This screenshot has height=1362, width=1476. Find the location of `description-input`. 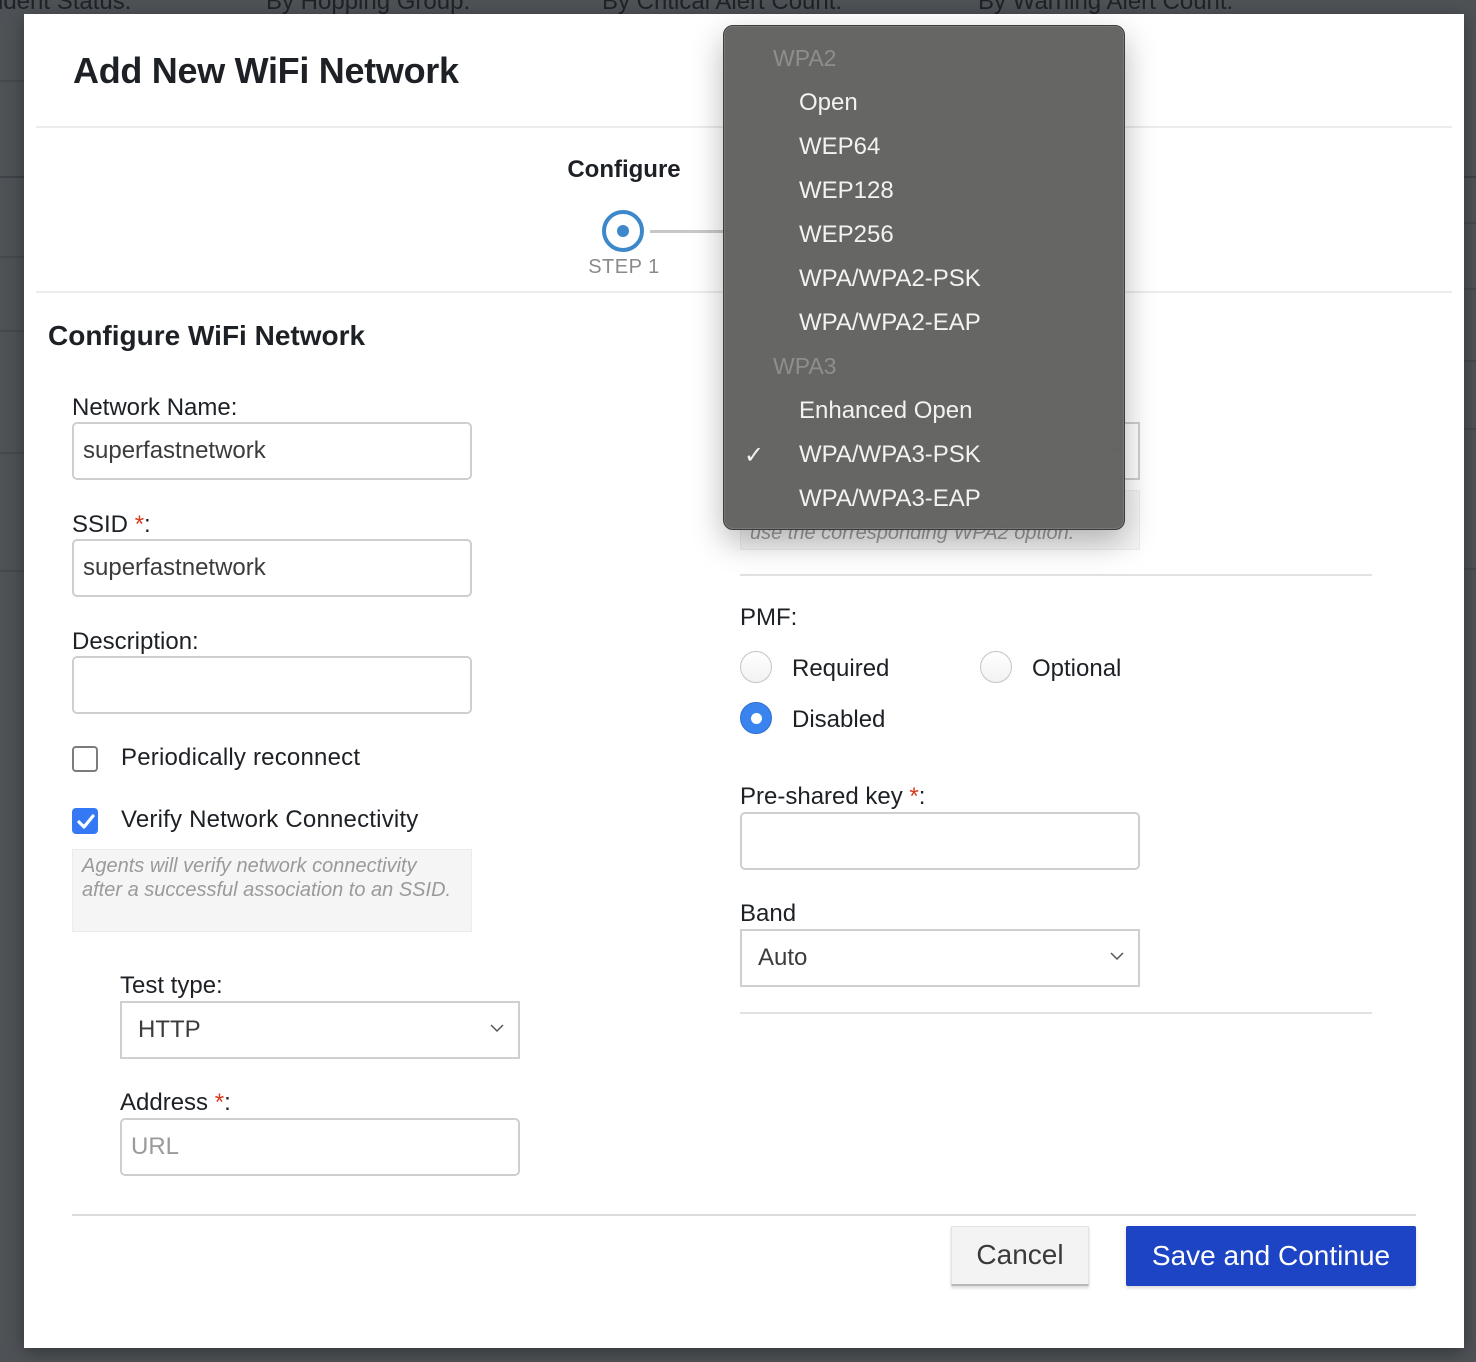

description-input is located at coordinates (272, 685).